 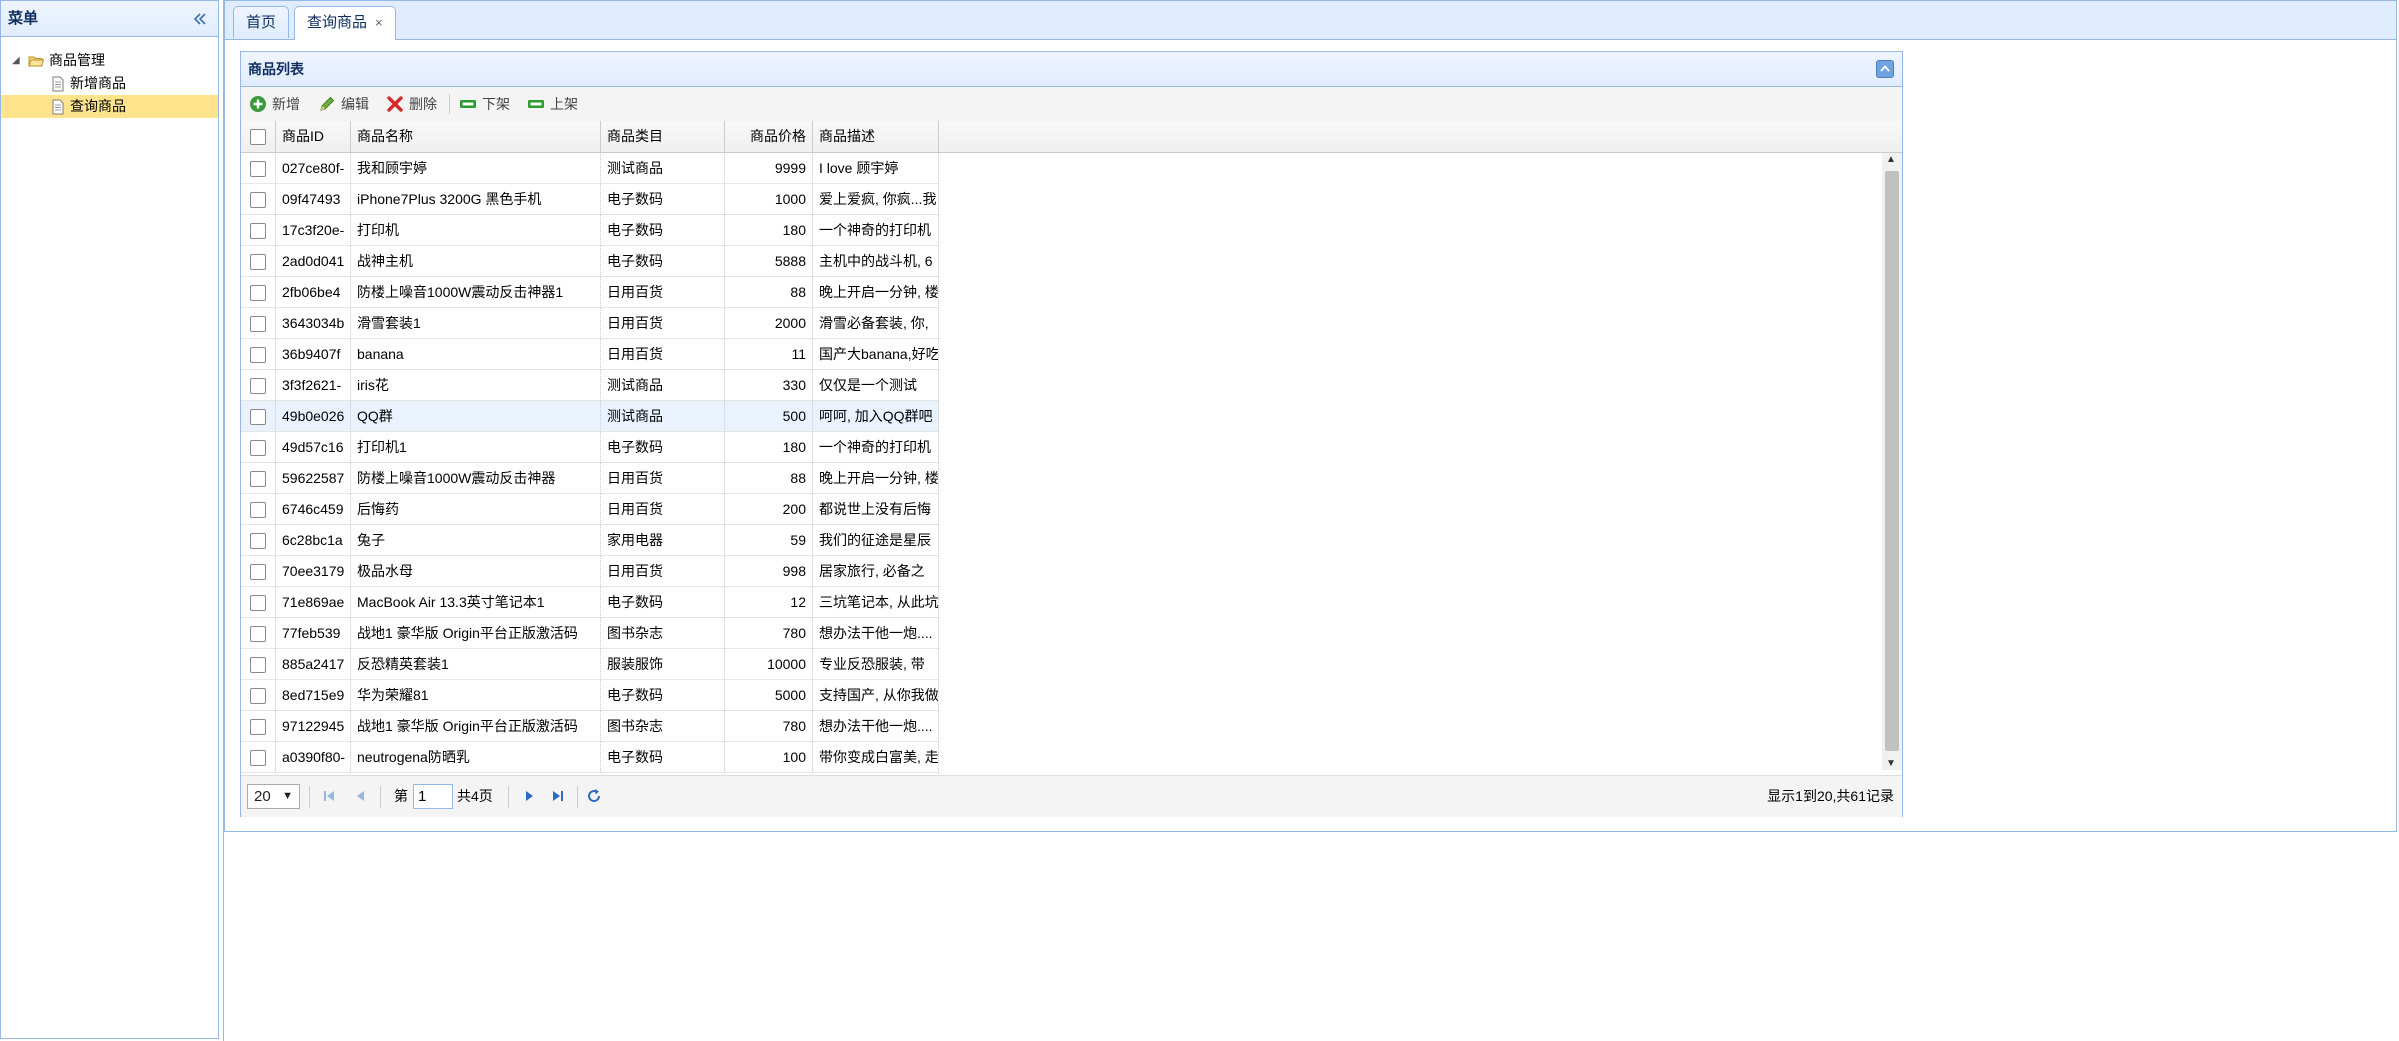 I want to click on scrollbar-thumb, so click(x=1892, y=461).